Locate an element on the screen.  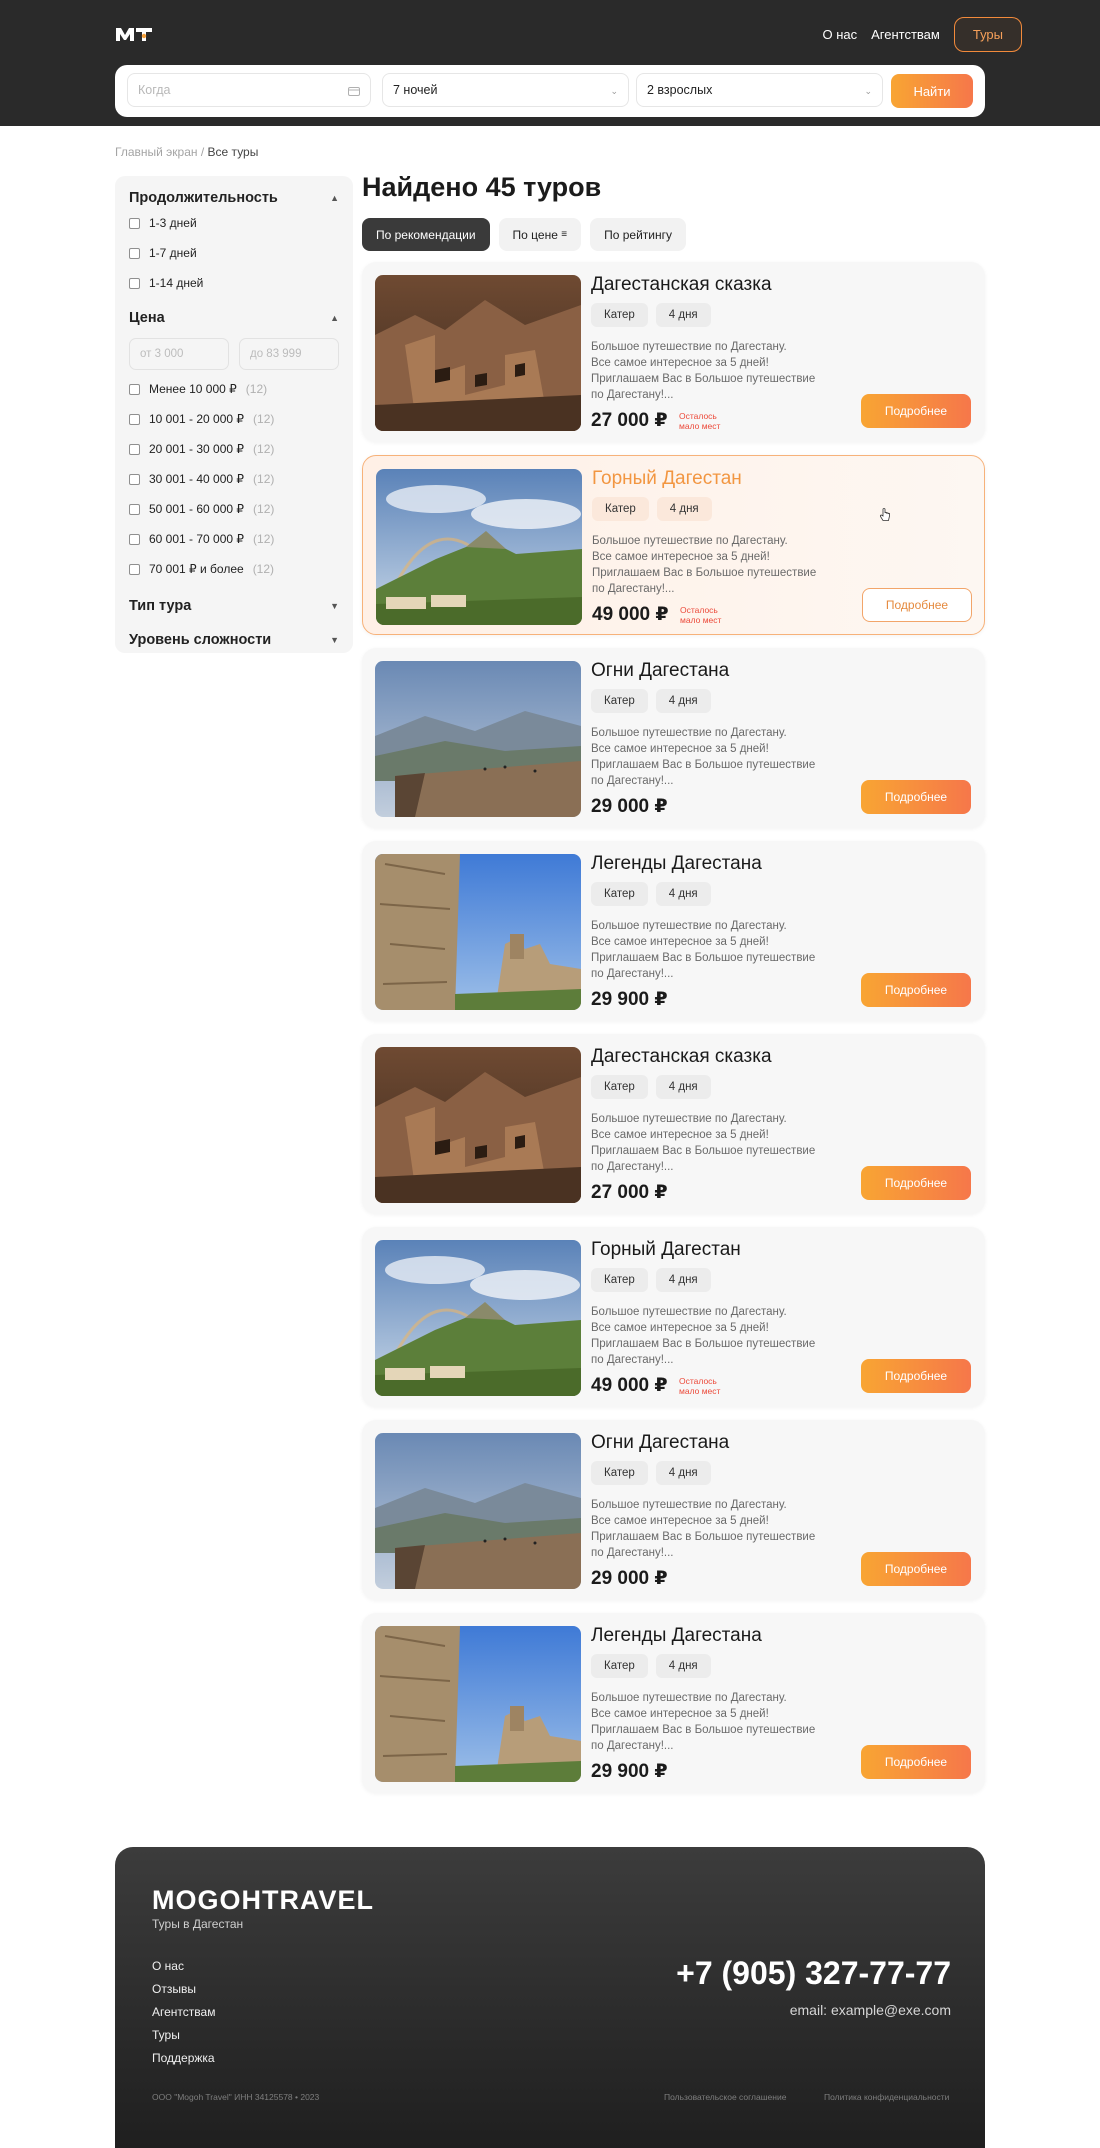
brand-logo-icon is located at coordinates (134, 34).